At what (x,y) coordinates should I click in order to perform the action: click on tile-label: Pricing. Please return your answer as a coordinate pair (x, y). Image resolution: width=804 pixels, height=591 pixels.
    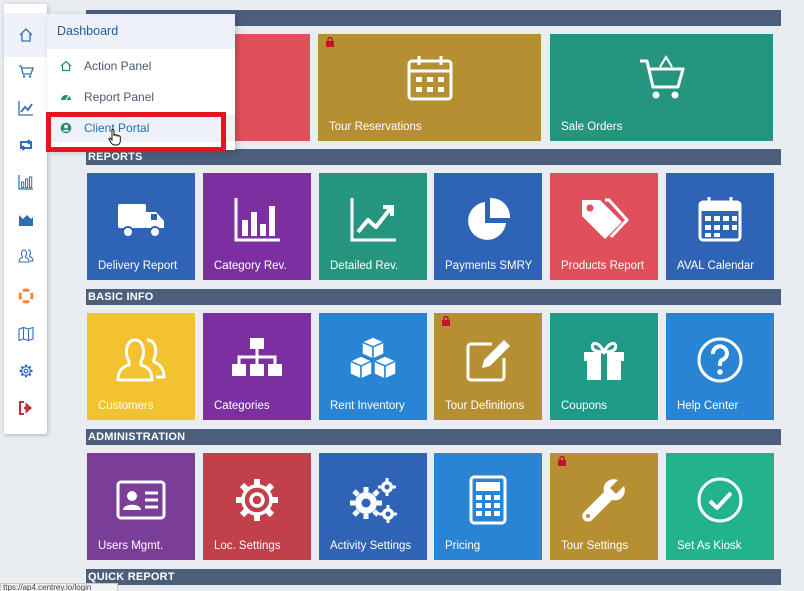
    Looking at the image, I should click on (463, 546).